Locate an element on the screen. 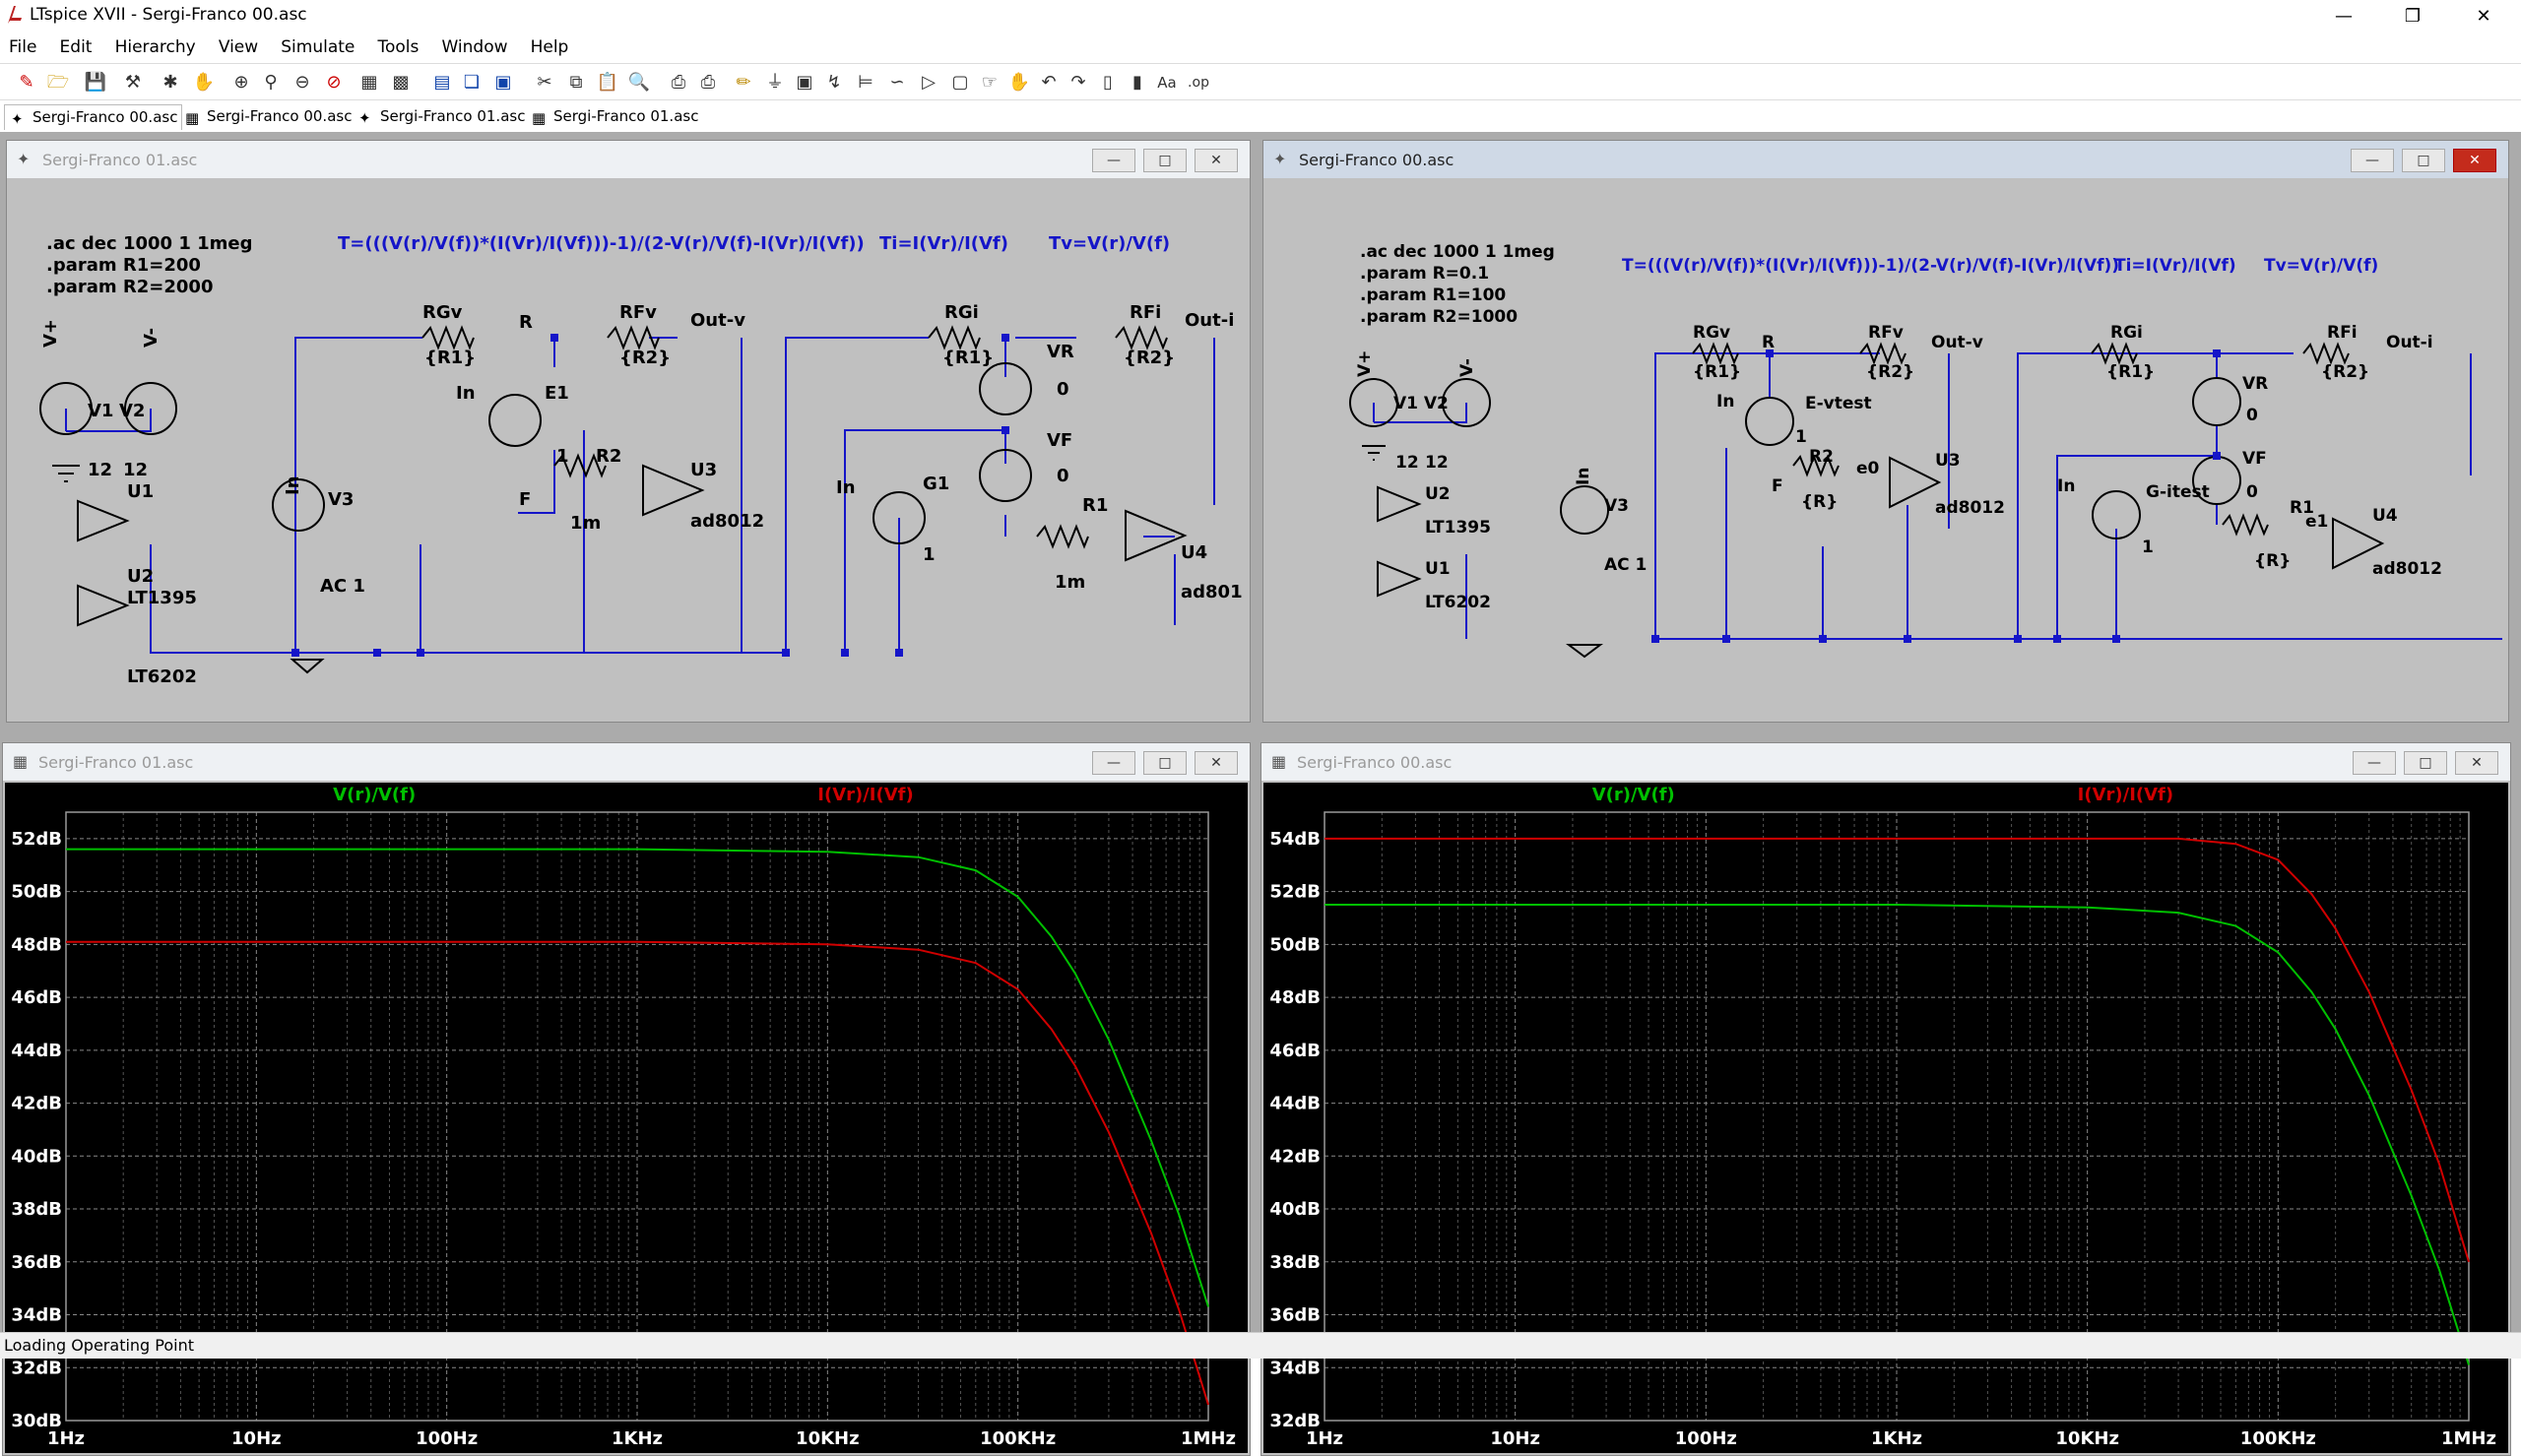 The width and height of the screenshot is (2521, 1456). redo-icon: ↷ is located at coordinates (1078, 82).